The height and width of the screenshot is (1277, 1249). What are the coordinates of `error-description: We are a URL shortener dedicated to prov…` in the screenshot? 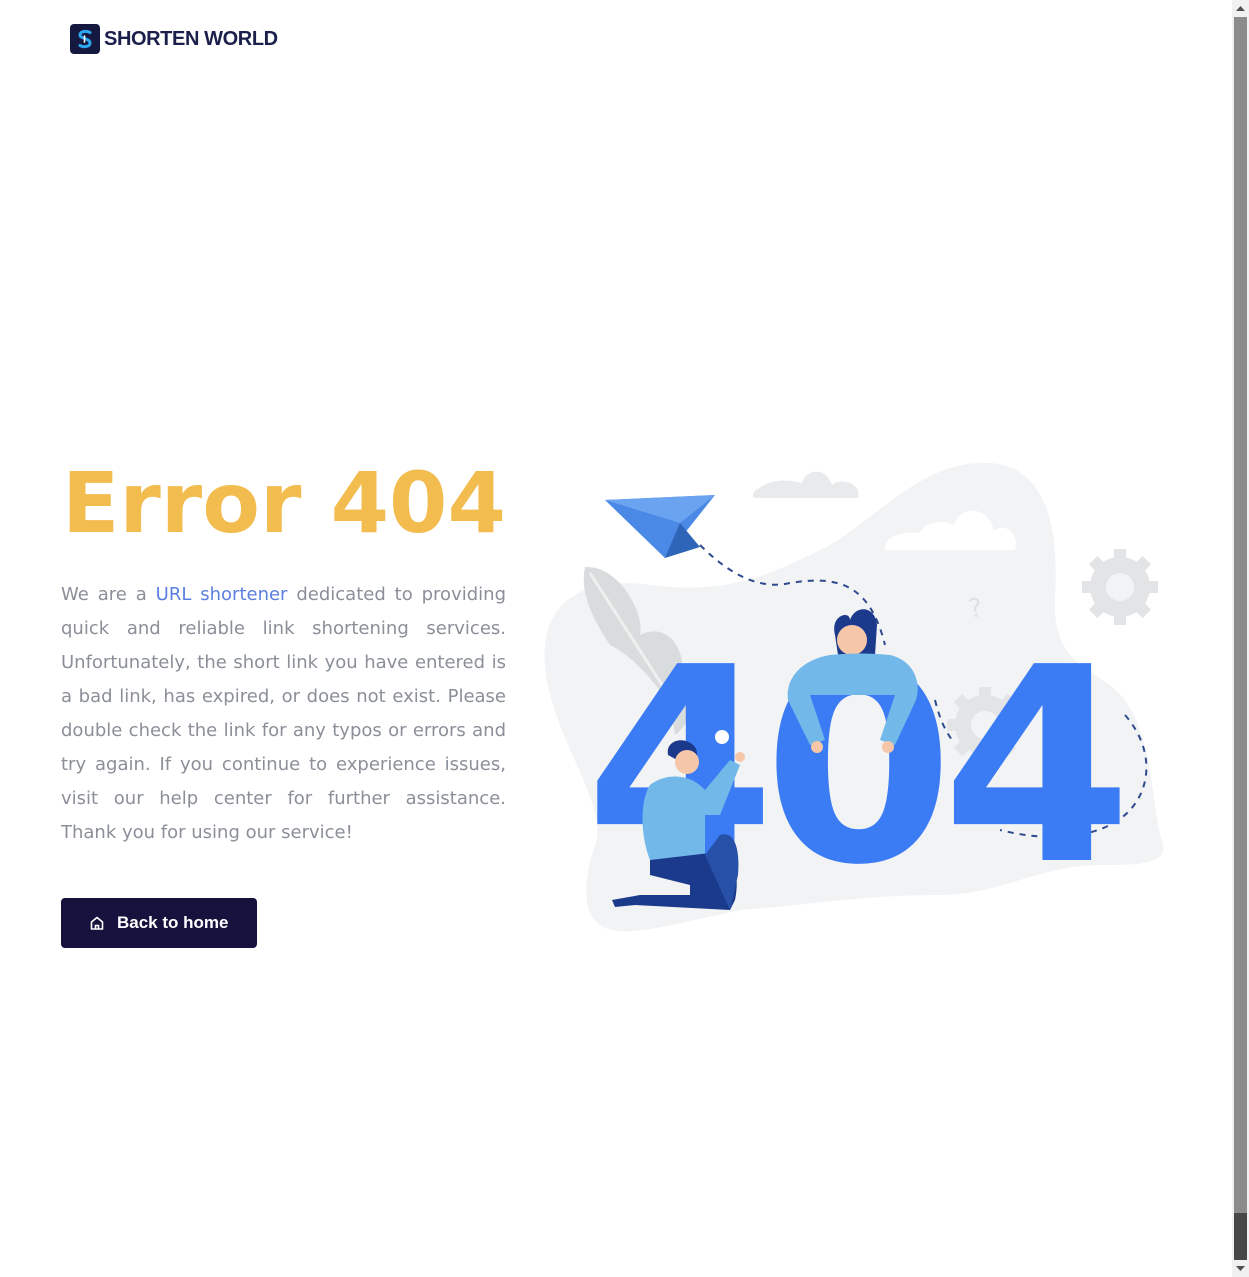 It's located at (283, 714).